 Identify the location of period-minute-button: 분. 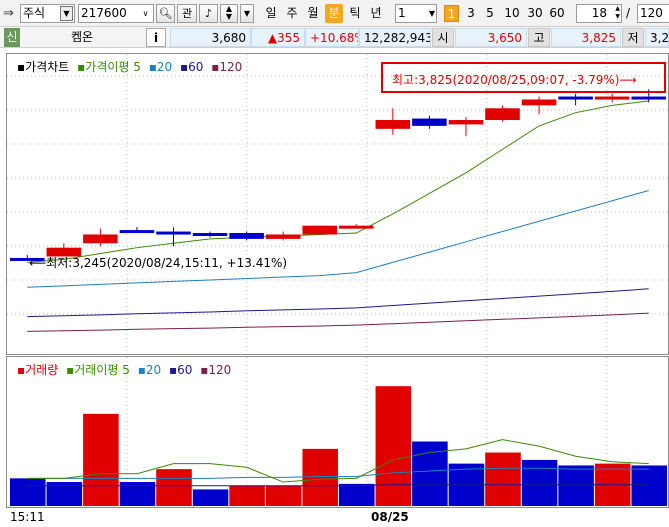
(334, 13).